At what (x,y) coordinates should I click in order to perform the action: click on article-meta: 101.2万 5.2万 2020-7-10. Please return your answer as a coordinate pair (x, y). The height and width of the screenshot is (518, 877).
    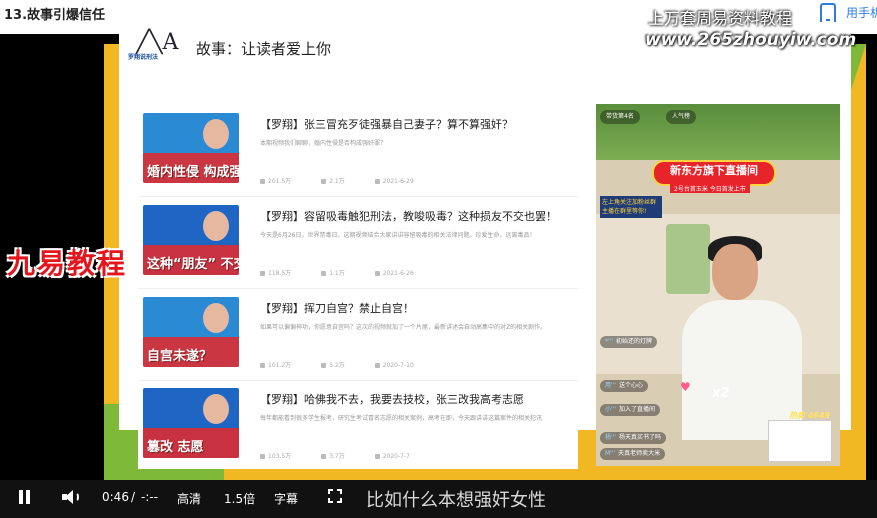
    Looking at the image, I should click on (352, 364).